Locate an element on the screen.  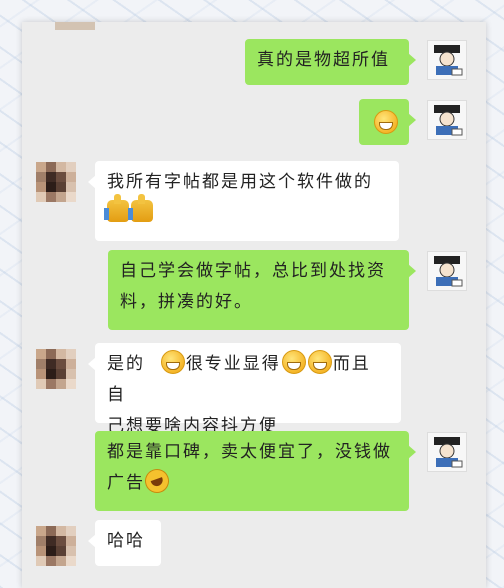
cropped-avatar is located at coordinates (75, 26).